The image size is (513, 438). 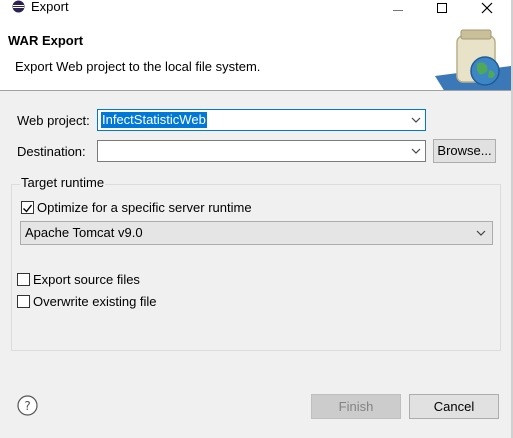 I want to click on optimize-checkbox, so click(x=27, y=207).